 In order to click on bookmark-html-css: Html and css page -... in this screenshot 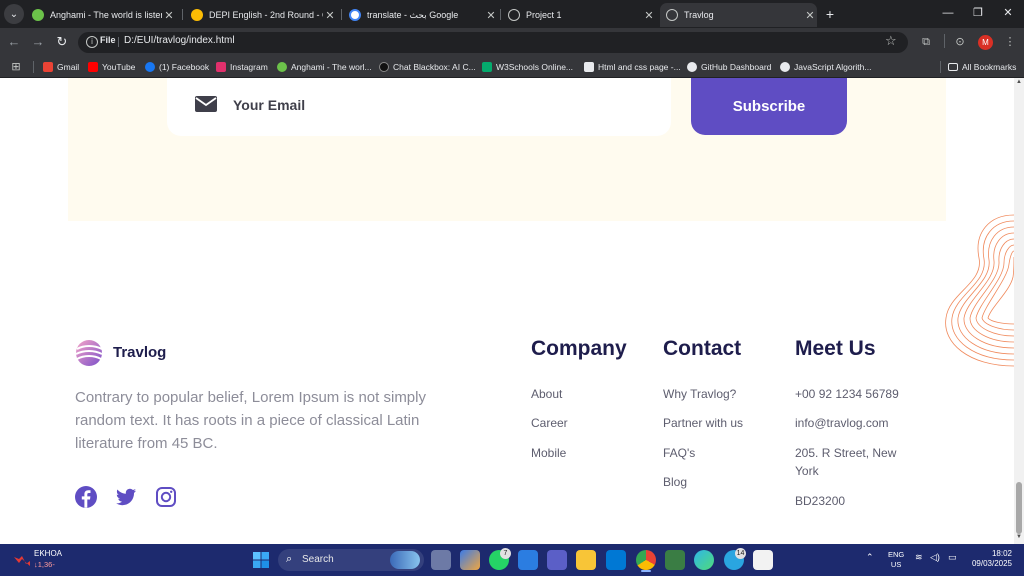, I will do `click(632, 67)`.